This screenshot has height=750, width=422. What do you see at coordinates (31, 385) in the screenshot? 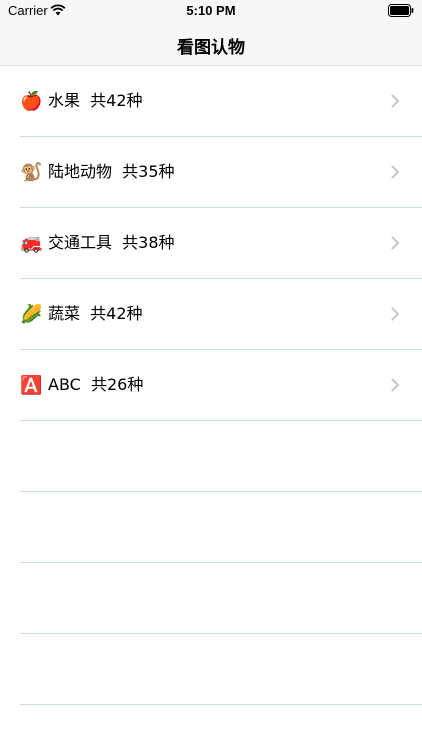
I see `abc-icon: 🅰️` at bounding box center [31, 385].